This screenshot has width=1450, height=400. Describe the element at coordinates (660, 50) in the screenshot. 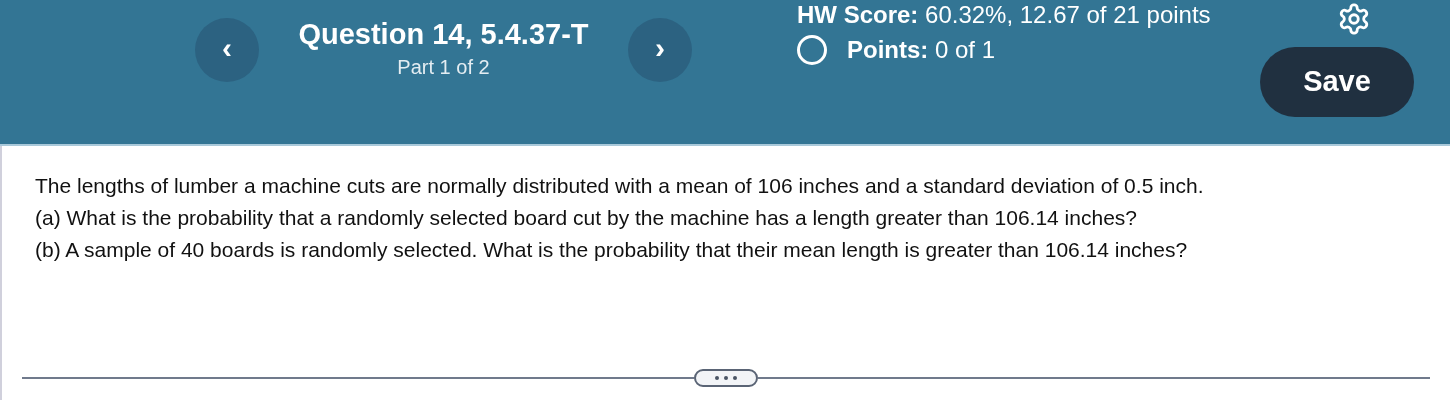

I see `next-question-button: ›` at that location.